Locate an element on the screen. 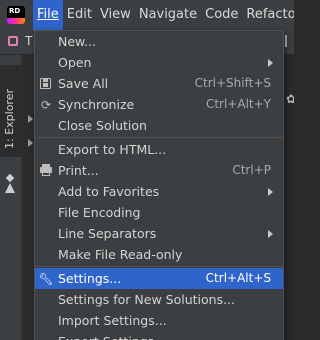 The image size is (320, 340). explorer-tool-tab: 1: Explorer is located at coordinates (10, 111).